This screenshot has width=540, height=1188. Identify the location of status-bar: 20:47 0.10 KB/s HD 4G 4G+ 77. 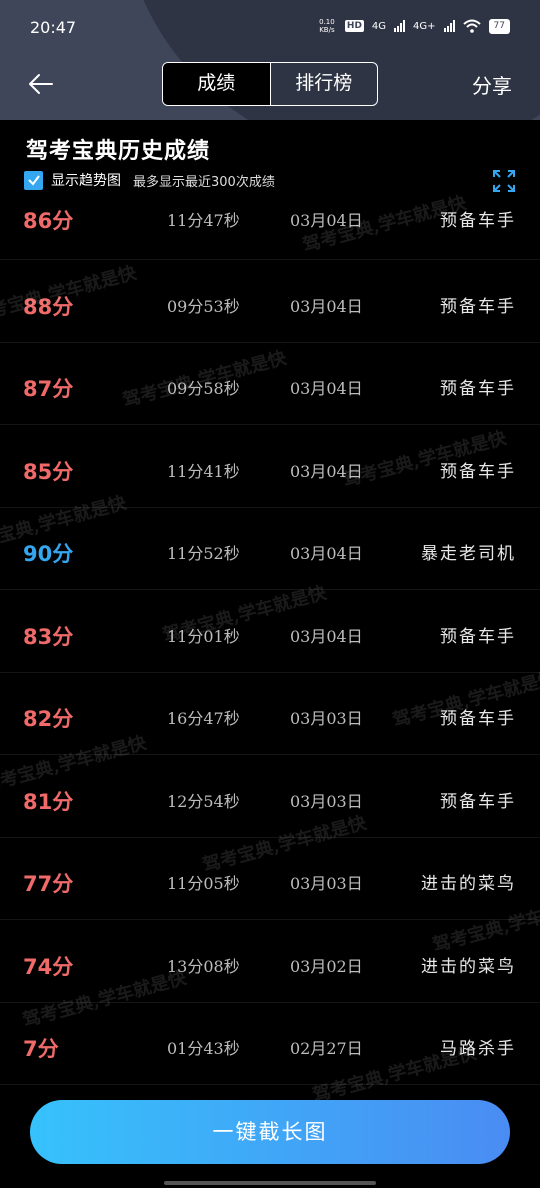
(270, 28).